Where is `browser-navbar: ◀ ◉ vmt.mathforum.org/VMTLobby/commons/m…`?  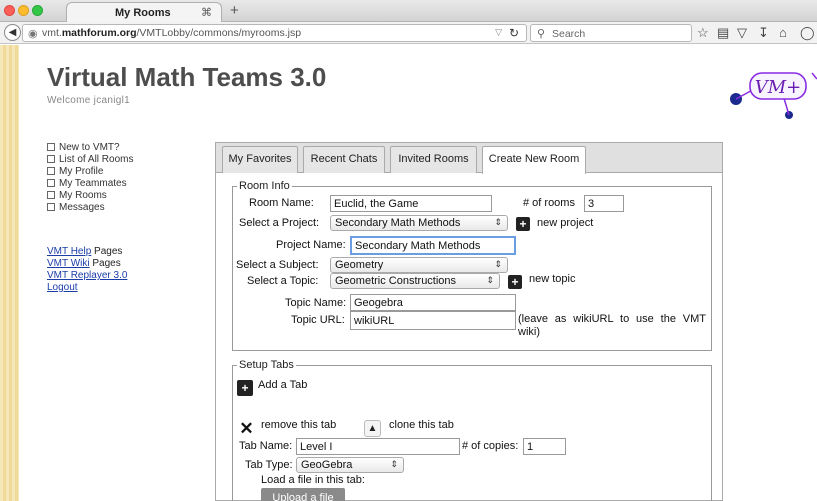 browser-navbar: ◀ ◉ vmt.mathforum.org/VMTLobby/commons/m… is located at coordinates (408, 33).